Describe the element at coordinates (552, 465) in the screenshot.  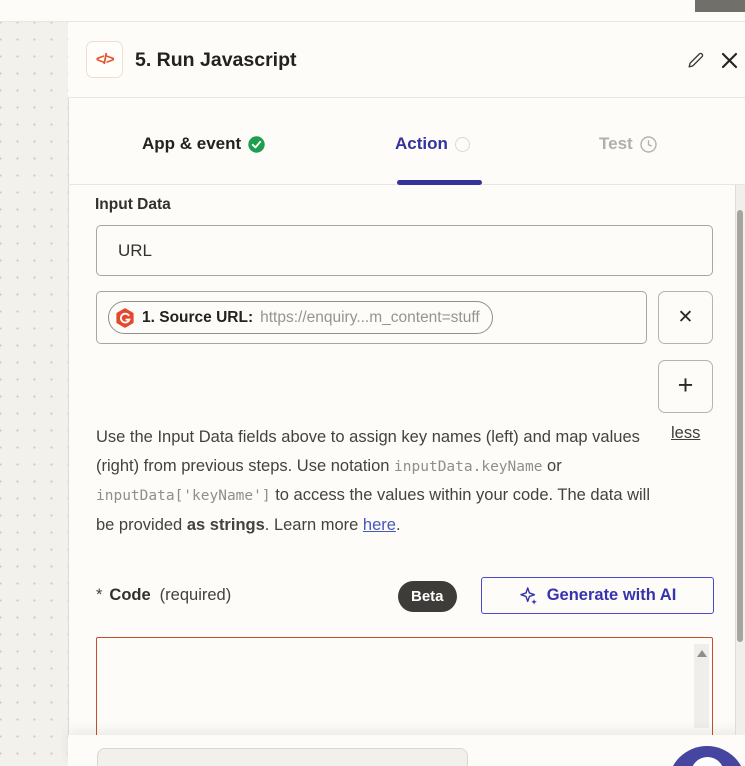
I see `help-text-2: or` at that location.